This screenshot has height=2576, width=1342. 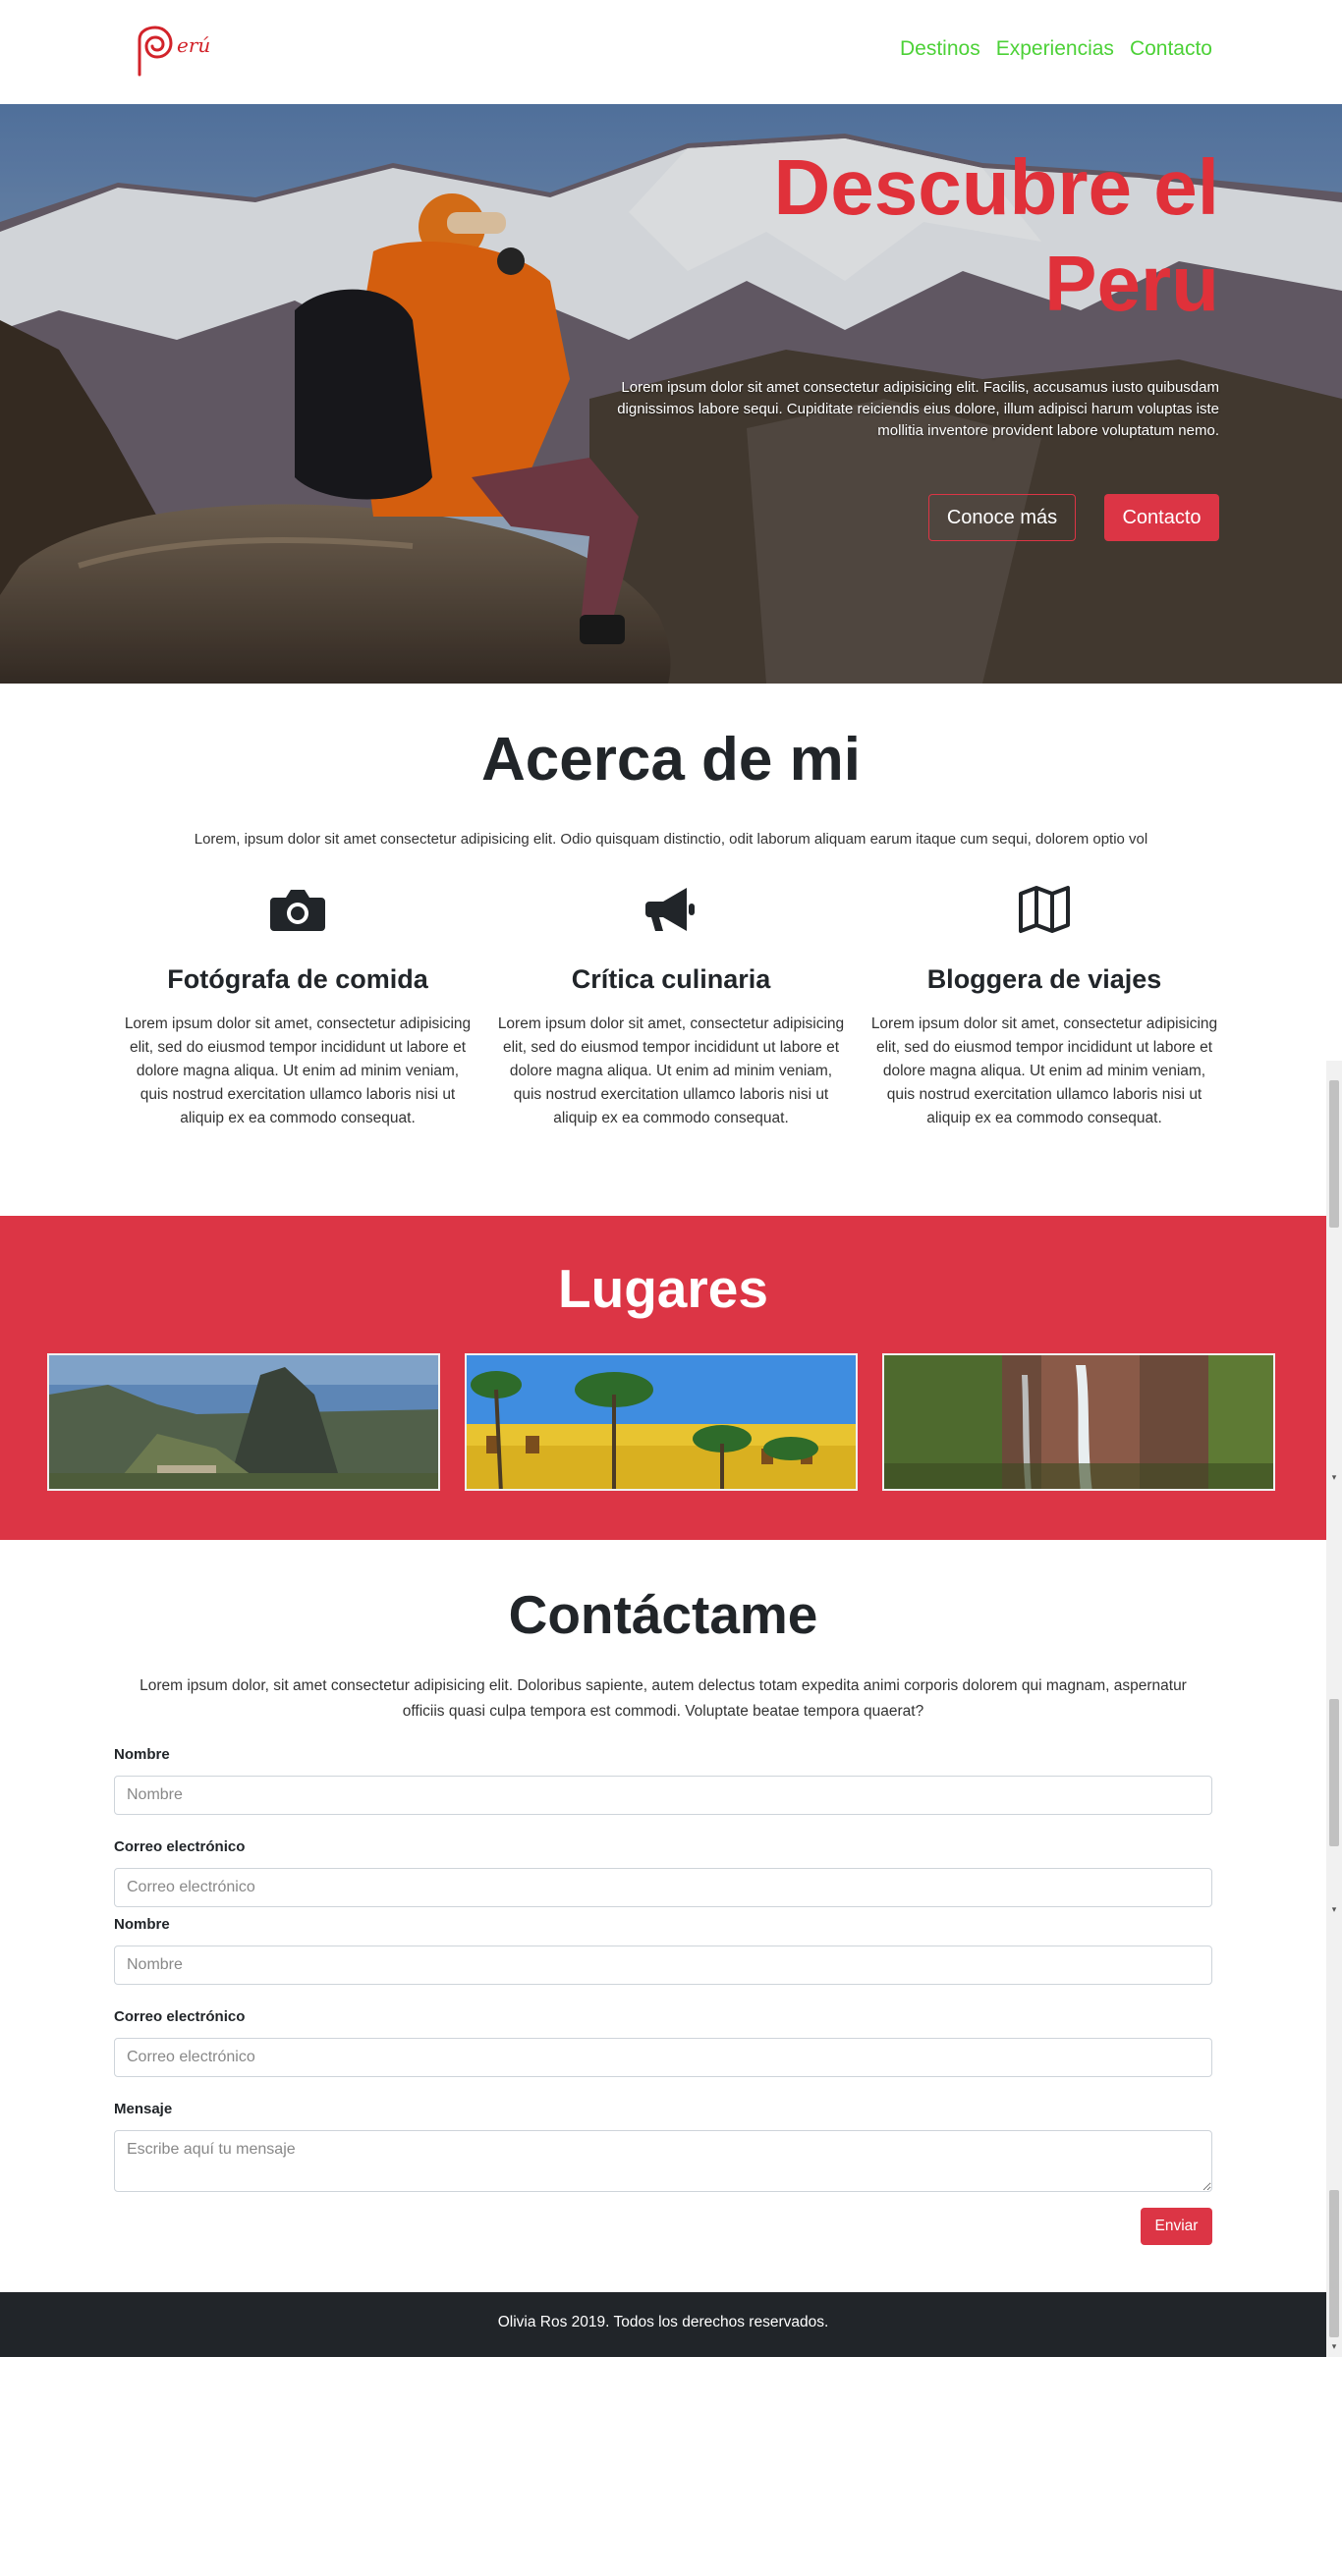 What do you see at coordinates (1334, 1478) in the screenshot?
I see `scroll-down-arrow-icon: ▾` at bounding box center [1334, 1478].